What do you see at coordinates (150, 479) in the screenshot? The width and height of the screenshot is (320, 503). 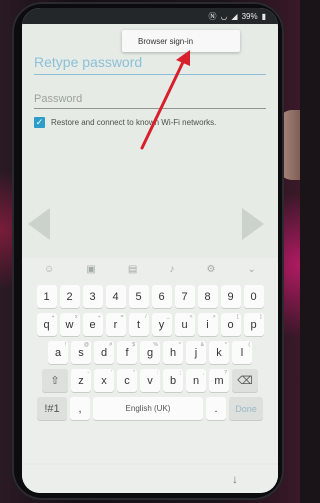 I see `navigation-bar: ↓` at bounding box center [150, 479].